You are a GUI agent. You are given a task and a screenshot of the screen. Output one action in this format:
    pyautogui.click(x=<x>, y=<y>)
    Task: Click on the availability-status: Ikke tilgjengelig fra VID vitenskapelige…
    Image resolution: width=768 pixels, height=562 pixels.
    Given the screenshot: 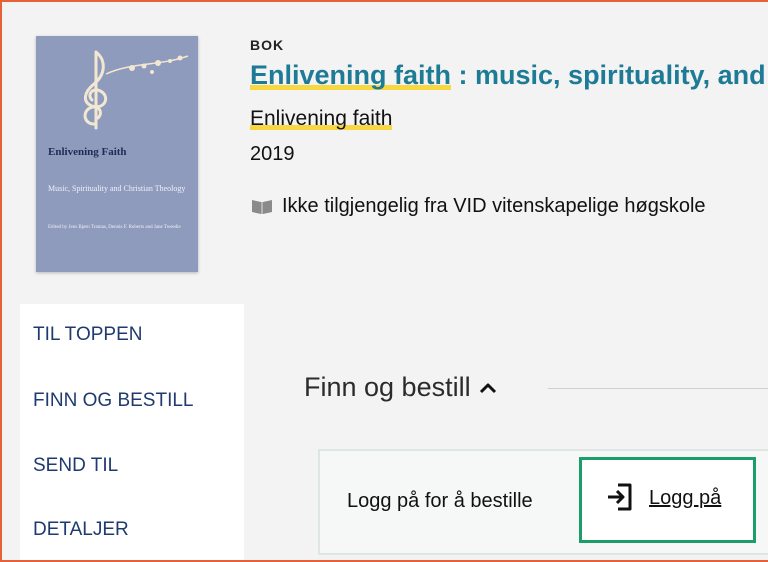 What is the action you would take?
    pyautogui.click(x=478, y=206)
    